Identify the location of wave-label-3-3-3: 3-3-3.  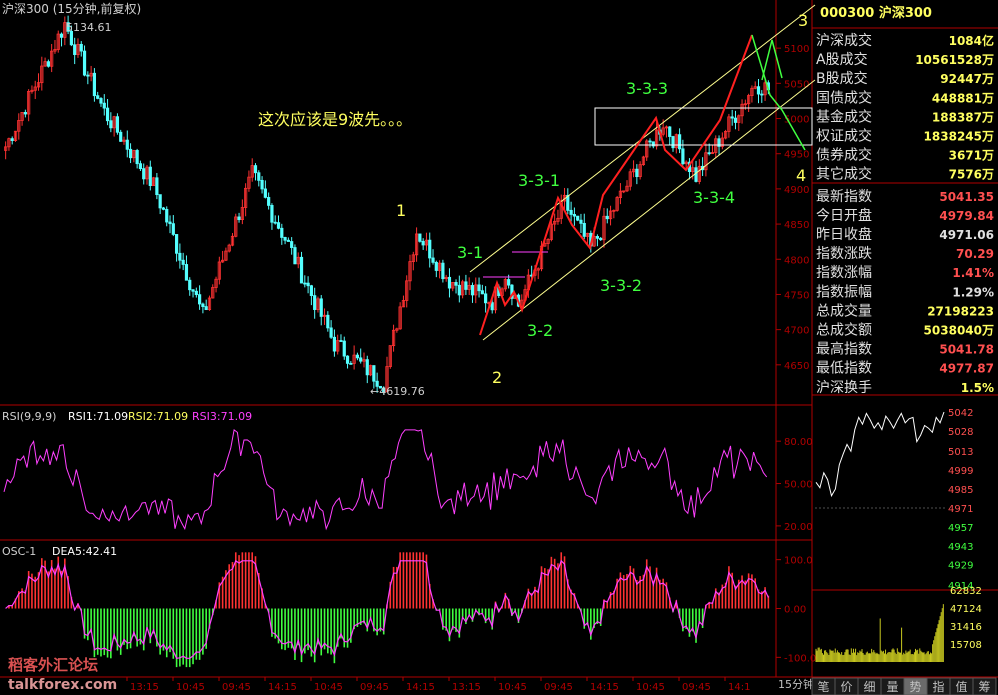
(647, 88).